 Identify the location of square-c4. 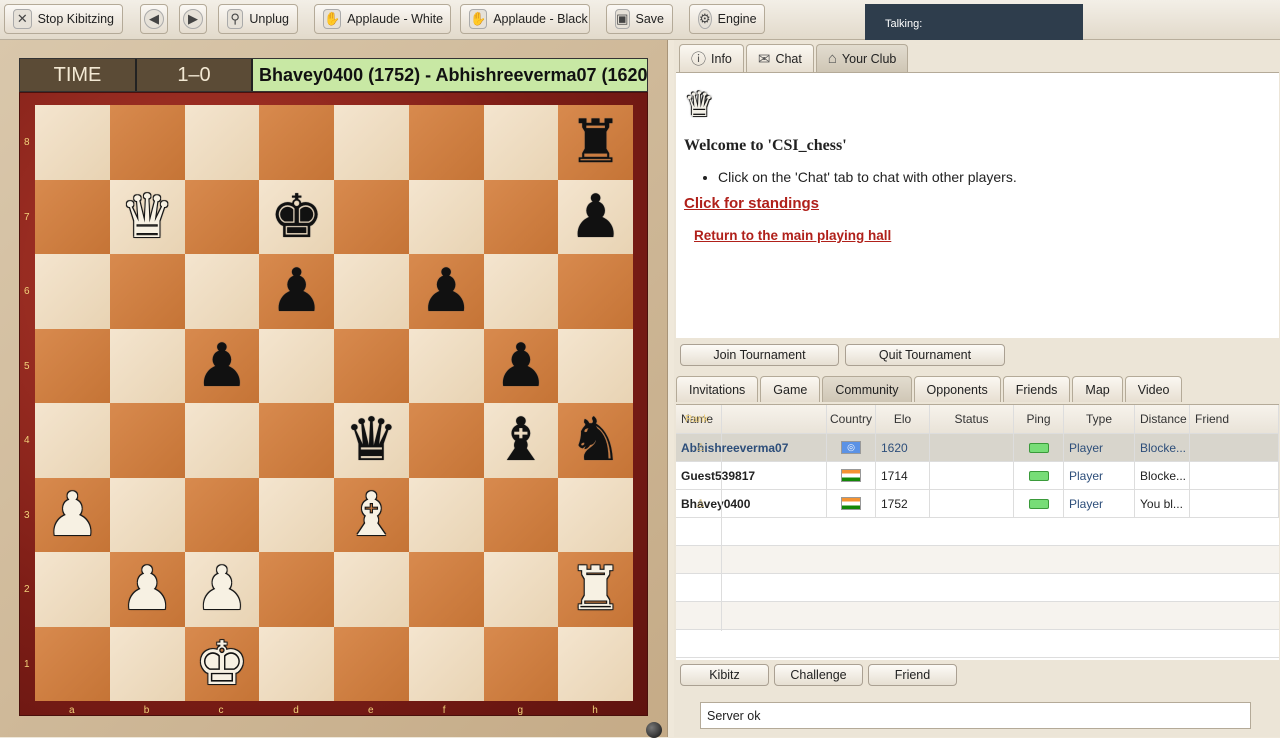
(222, 440).